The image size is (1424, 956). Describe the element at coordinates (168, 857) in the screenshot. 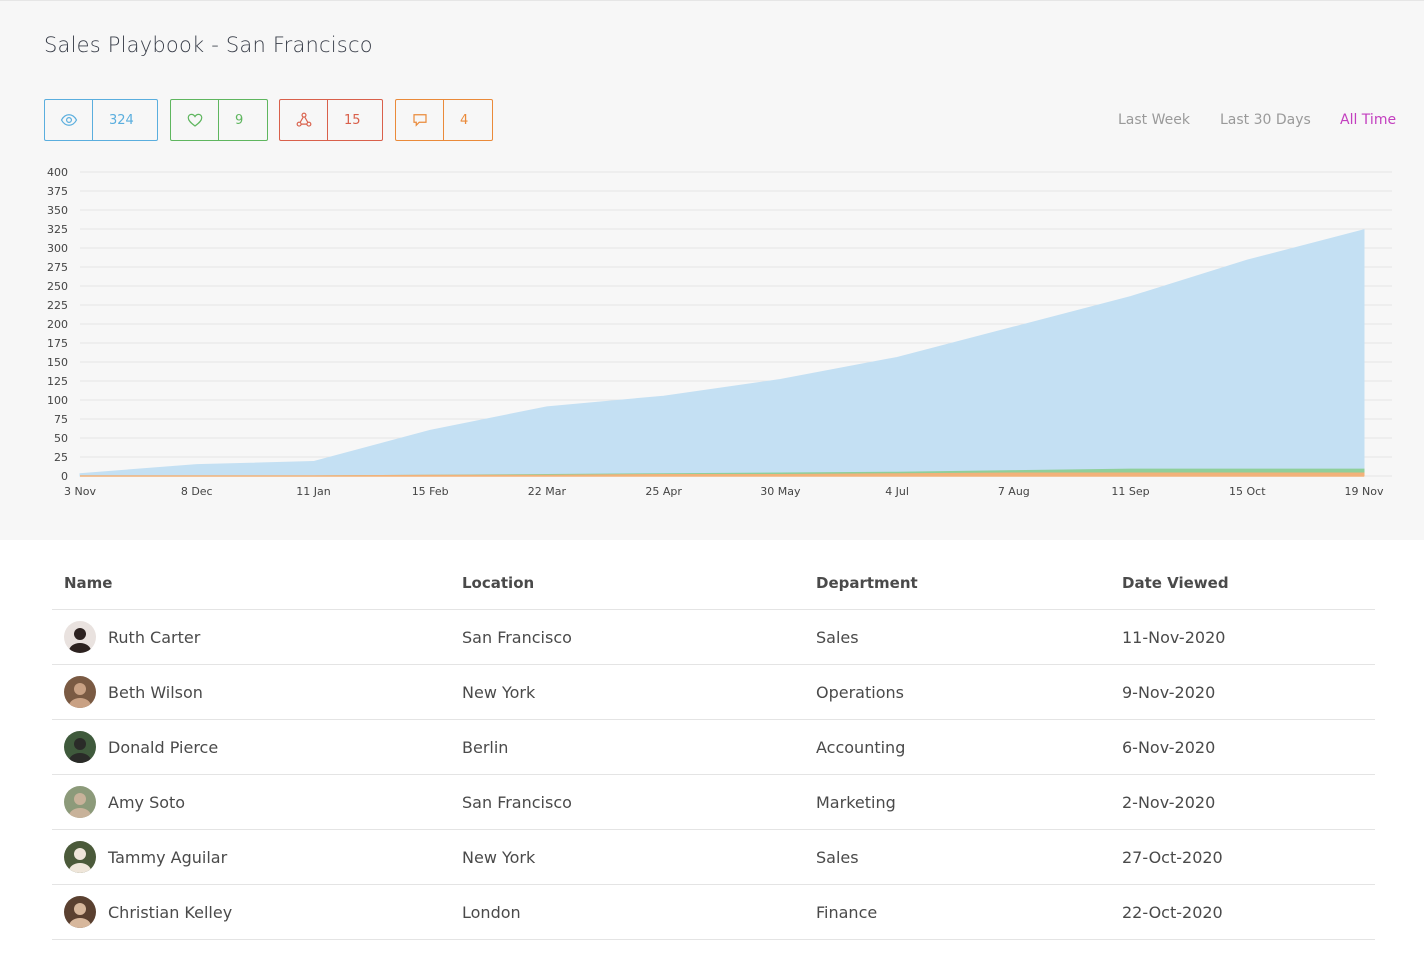

I see `cell-name: Tammy Aguilar` at that location.